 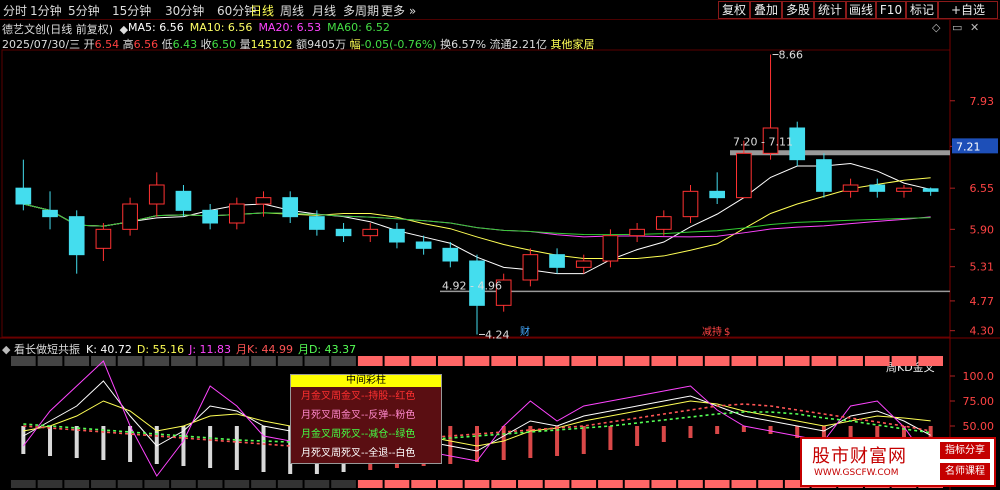 I want to click on low-annotation: 4.24, so click(x=497, y=334).